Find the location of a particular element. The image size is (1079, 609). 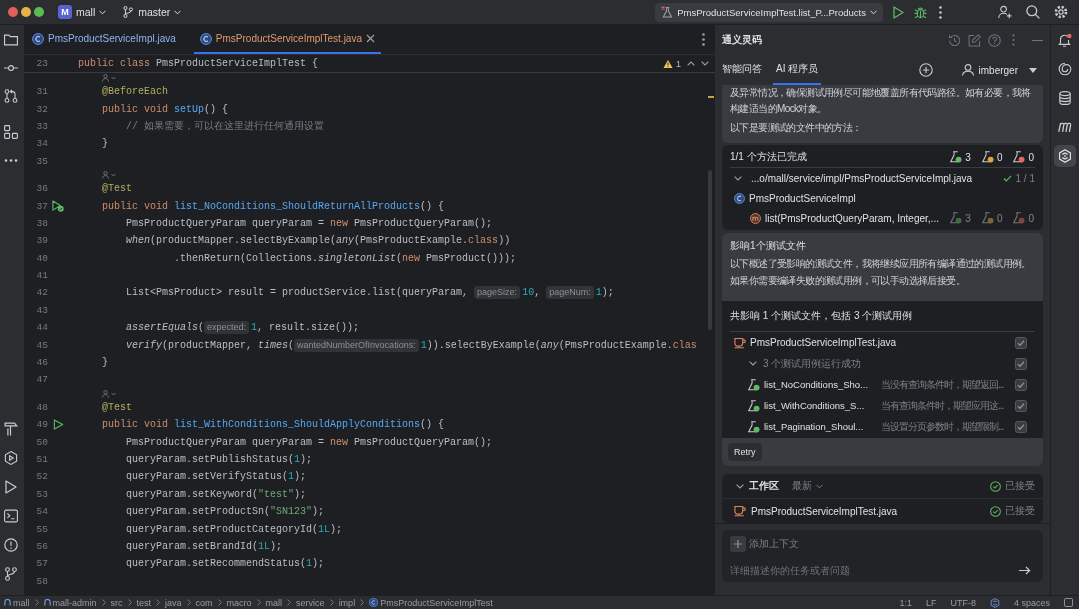

breadcrumb: java is located at coordinates (173, 602).